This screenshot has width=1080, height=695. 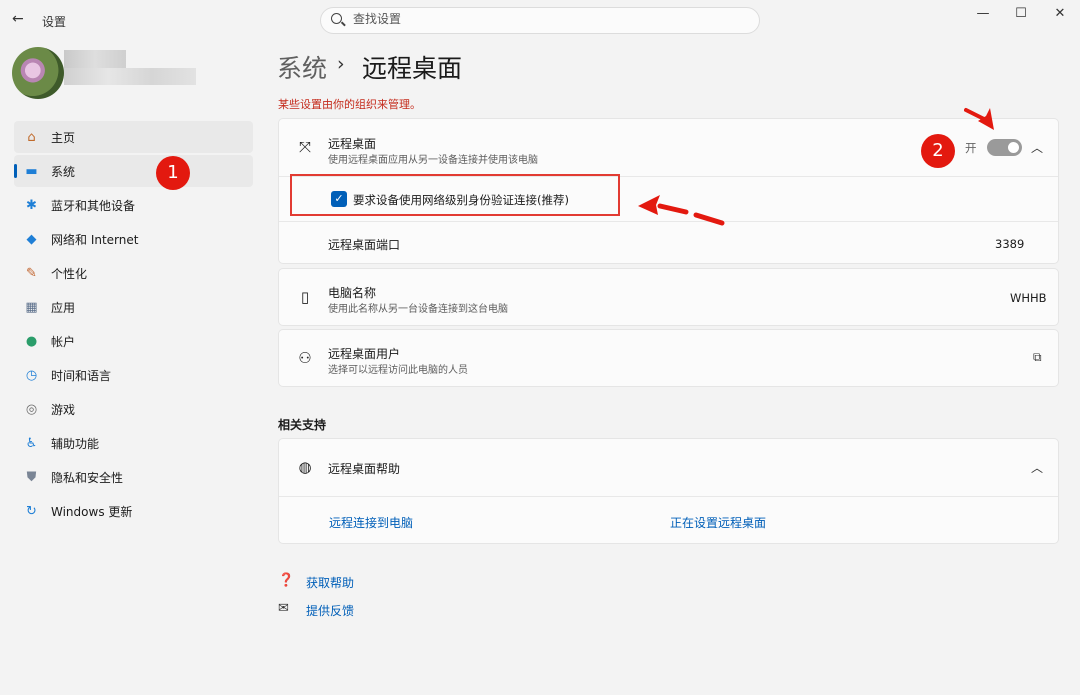 I want to click on home-icon: ⌂, so click(x=31, y=137).